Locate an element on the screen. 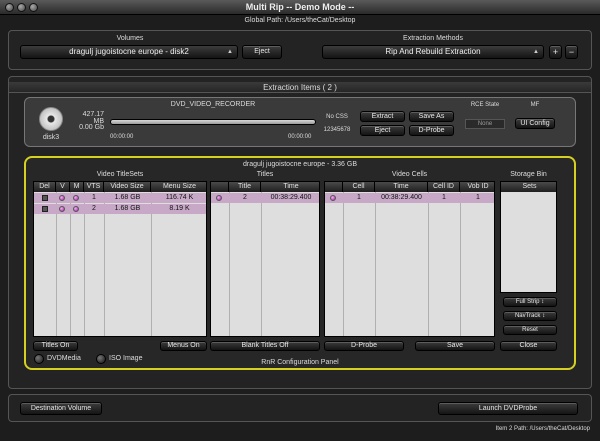 This screenshot has height=441, width=600. menu-size-cell: 116.74 K is located at coordinates (179, 197).